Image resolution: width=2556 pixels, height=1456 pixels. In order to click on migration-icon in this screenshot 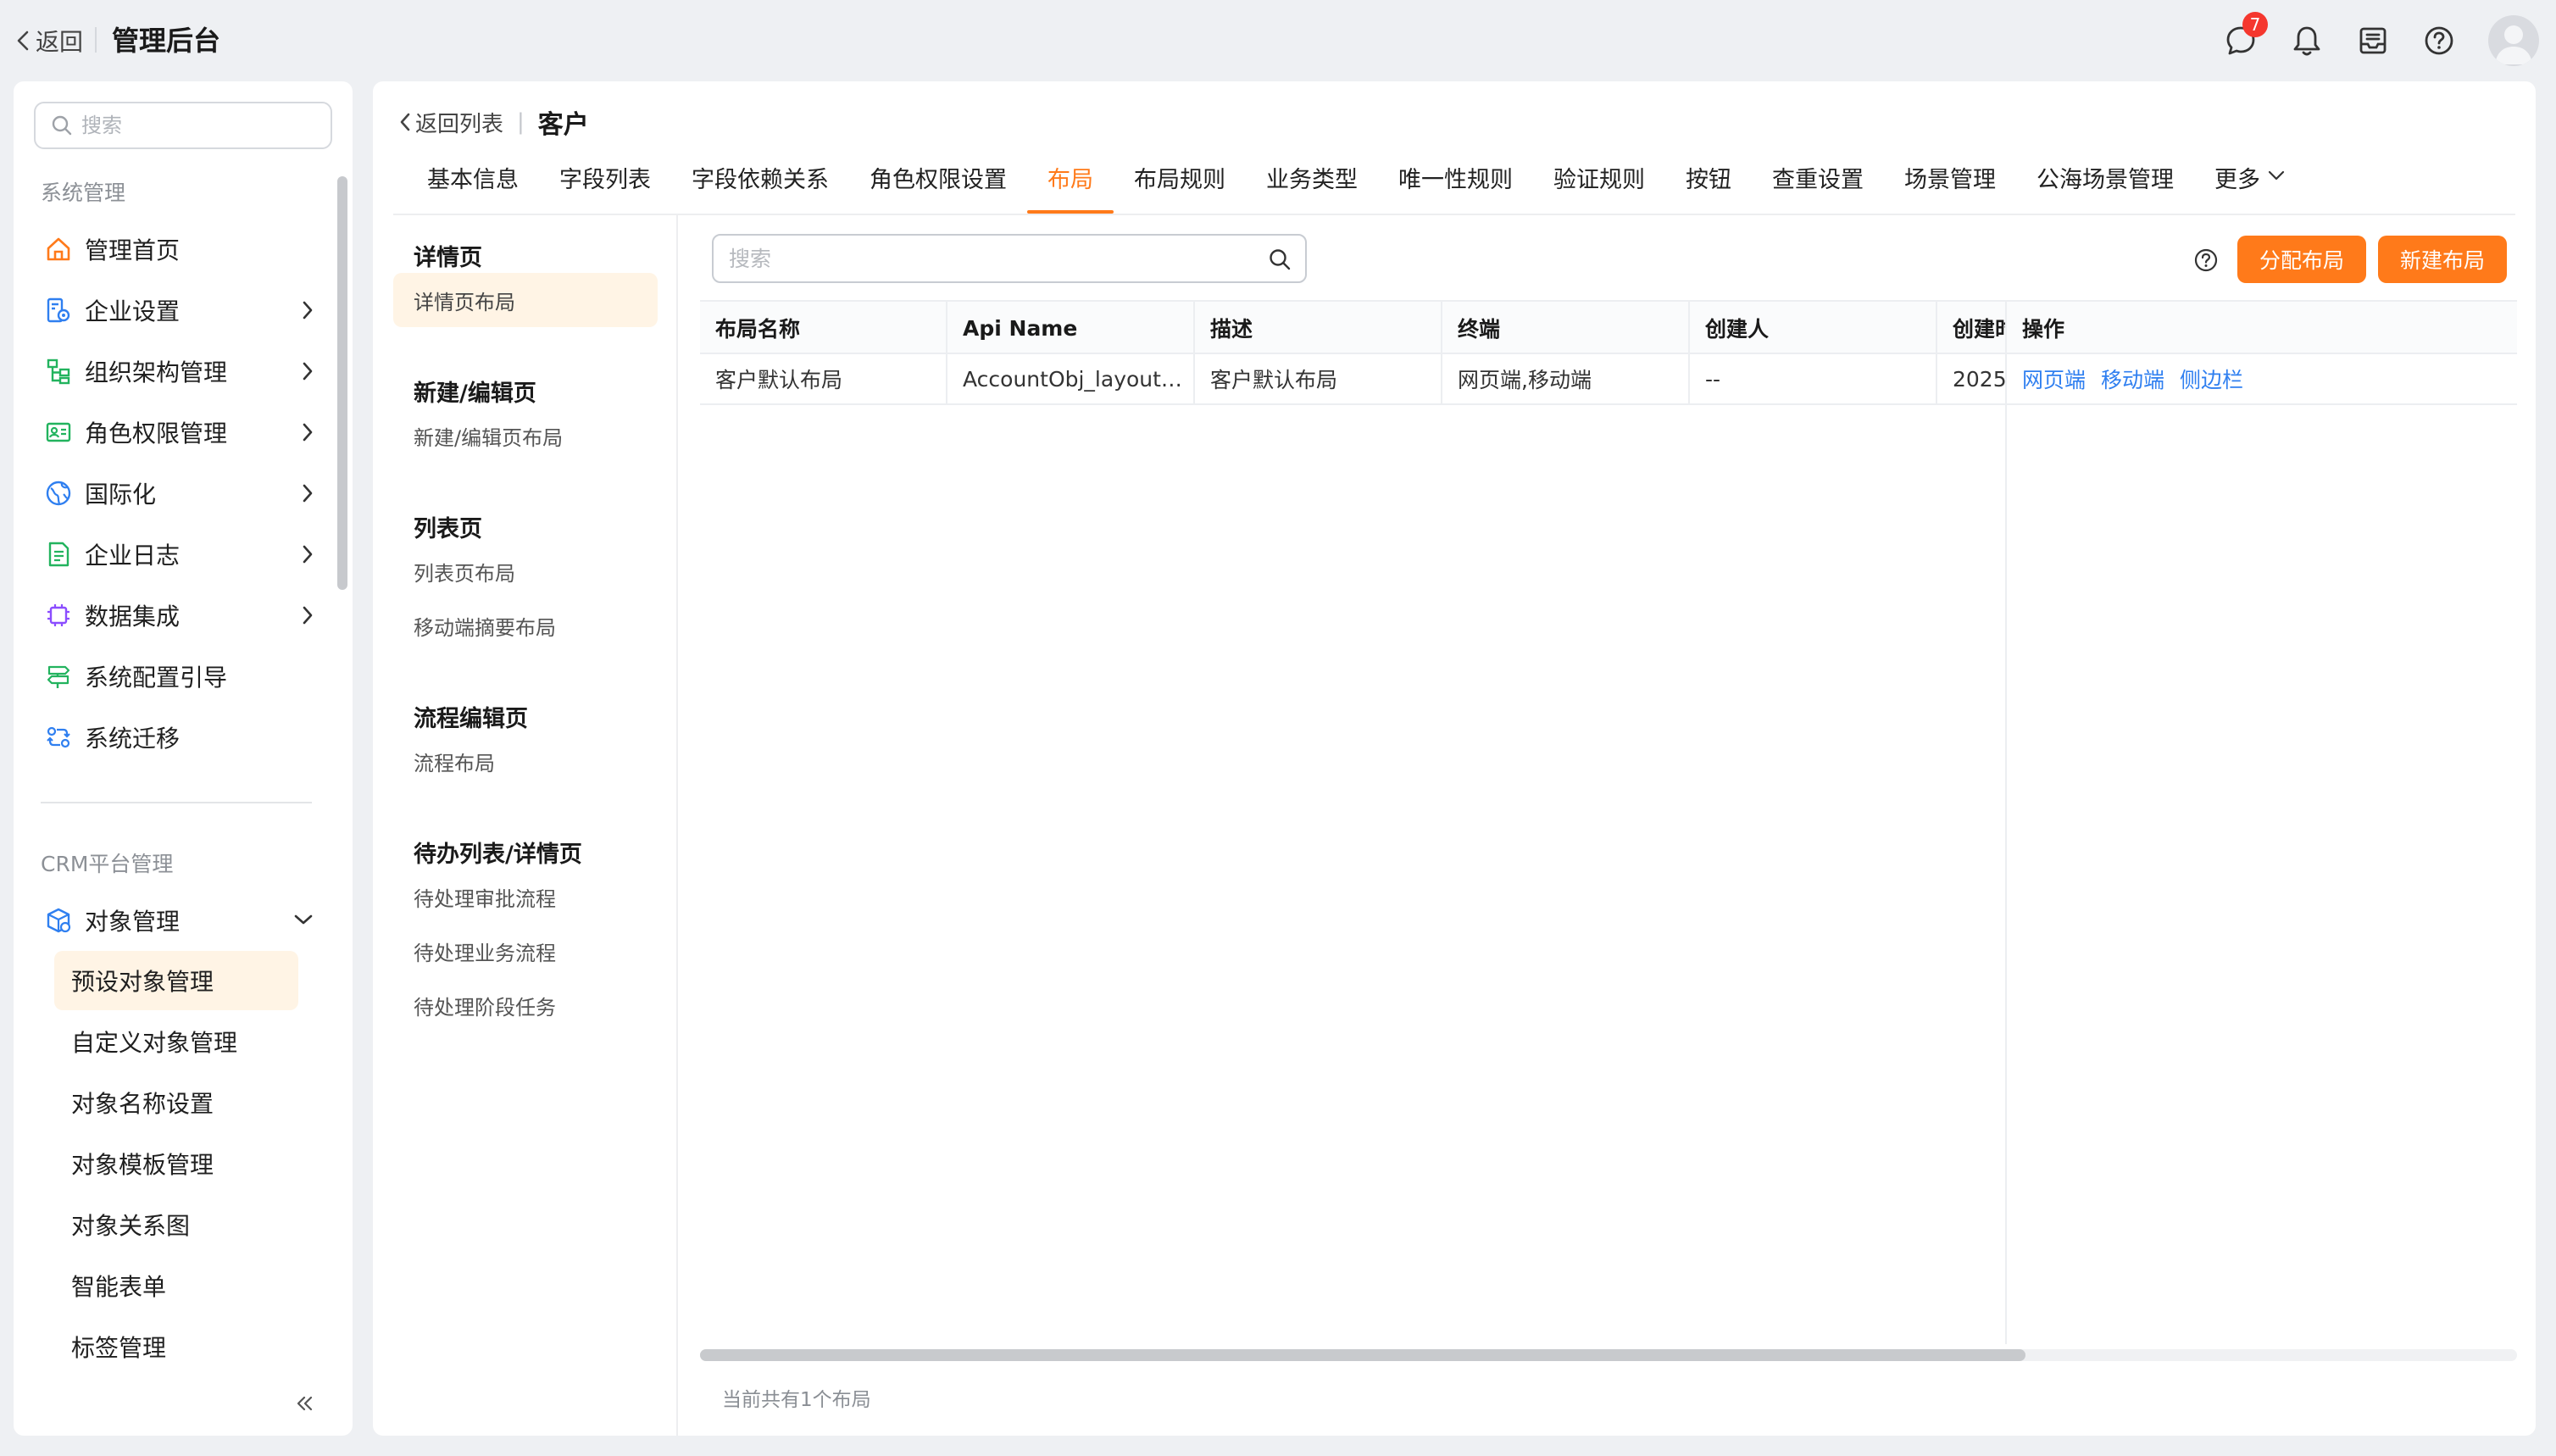, I will do `click(58, 738)`.